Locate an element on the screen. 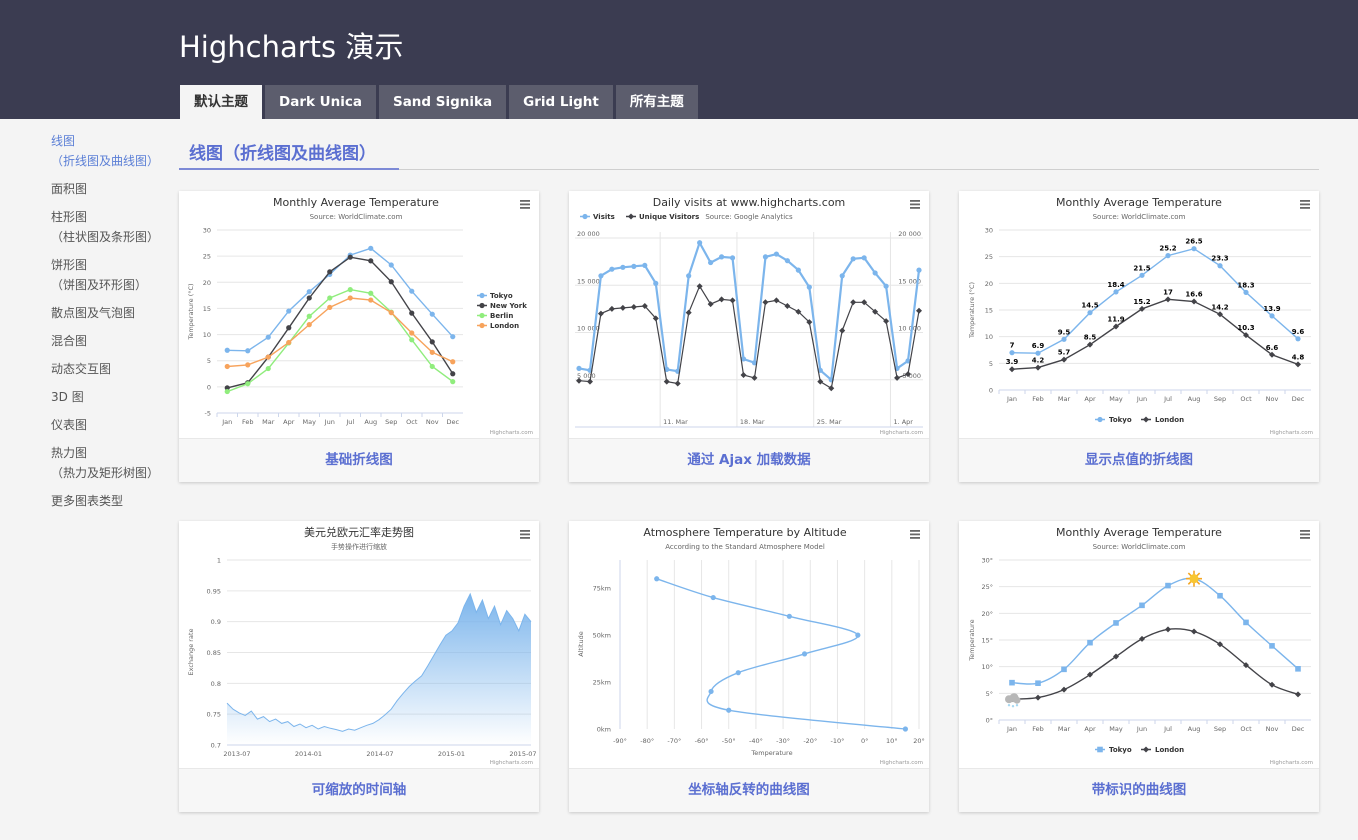 The height and width of the screenshot is (840, 1358). sidebar-item-sublabel: （折线图及曲线图） is located at coordinates (105, 161).